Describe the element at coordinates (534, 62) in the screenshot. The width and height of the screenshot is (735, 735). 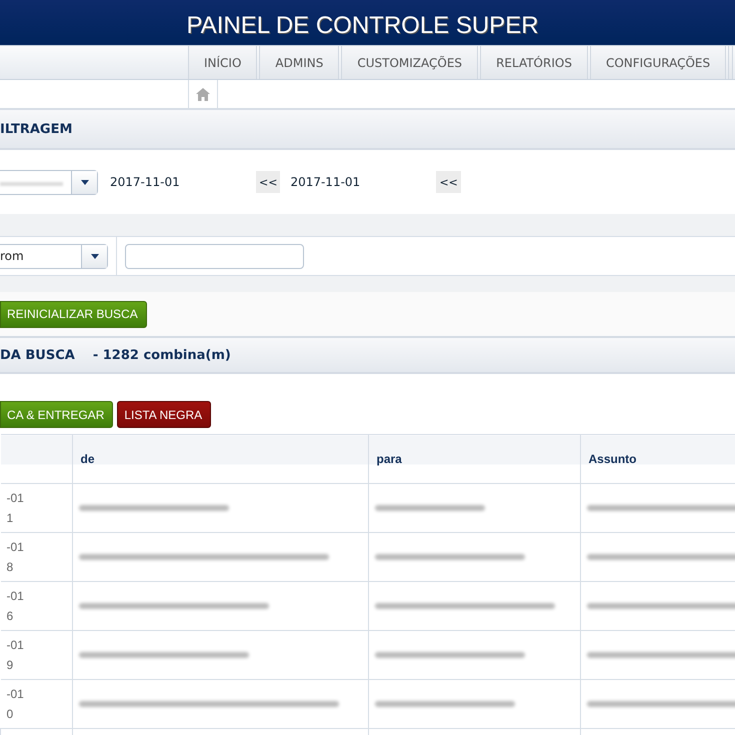
I see `nav-tab: RELATÓRIOS` at that location.